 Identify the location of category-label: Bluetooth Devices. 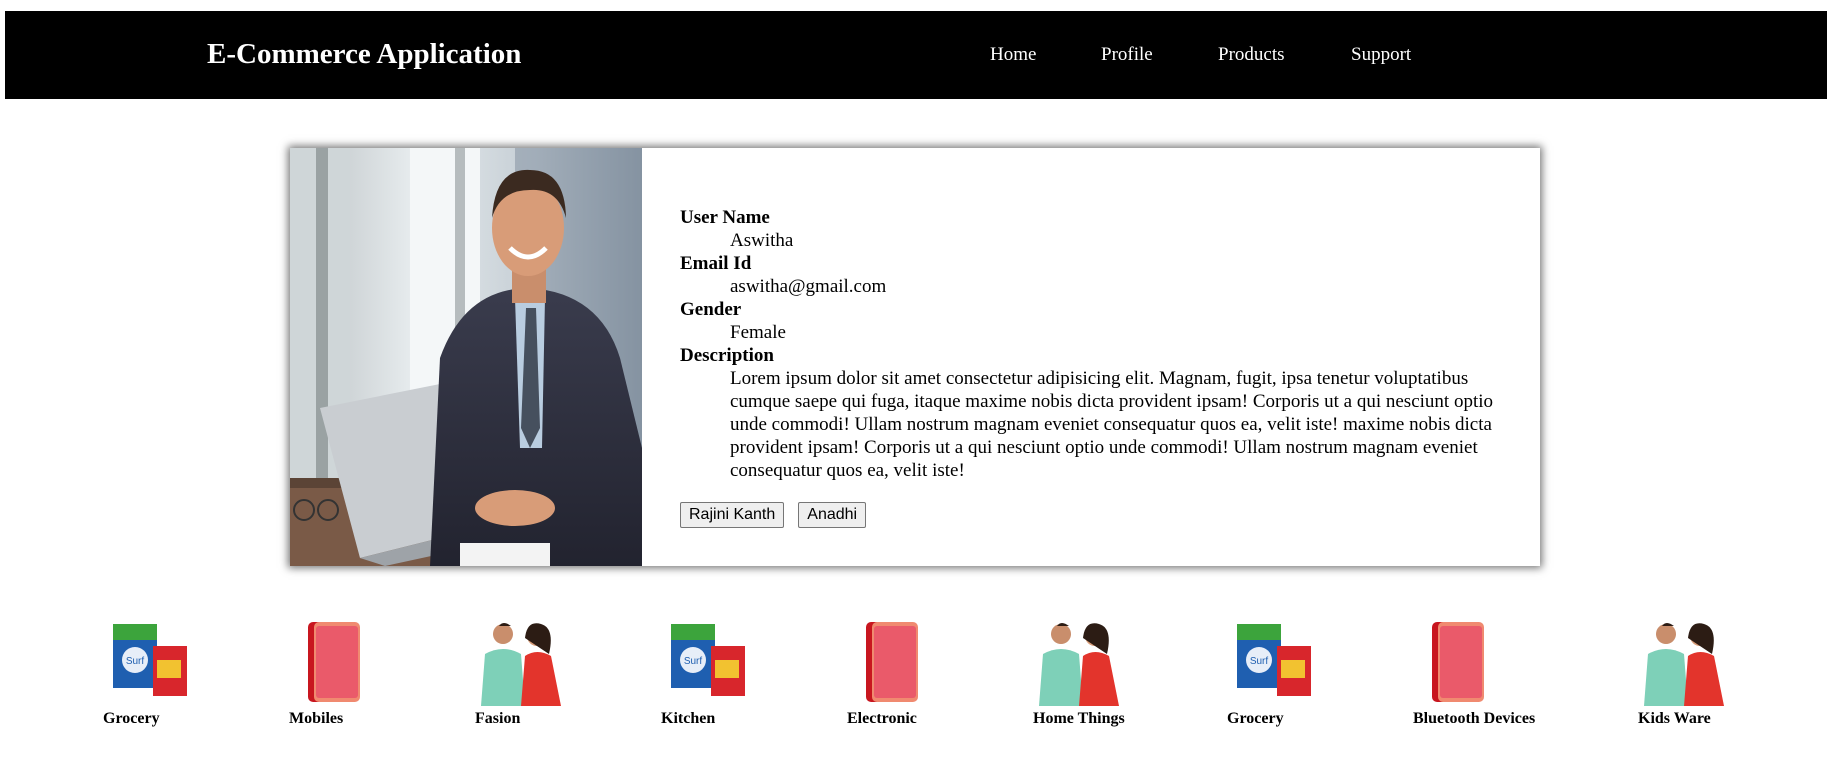
(1474, 718).